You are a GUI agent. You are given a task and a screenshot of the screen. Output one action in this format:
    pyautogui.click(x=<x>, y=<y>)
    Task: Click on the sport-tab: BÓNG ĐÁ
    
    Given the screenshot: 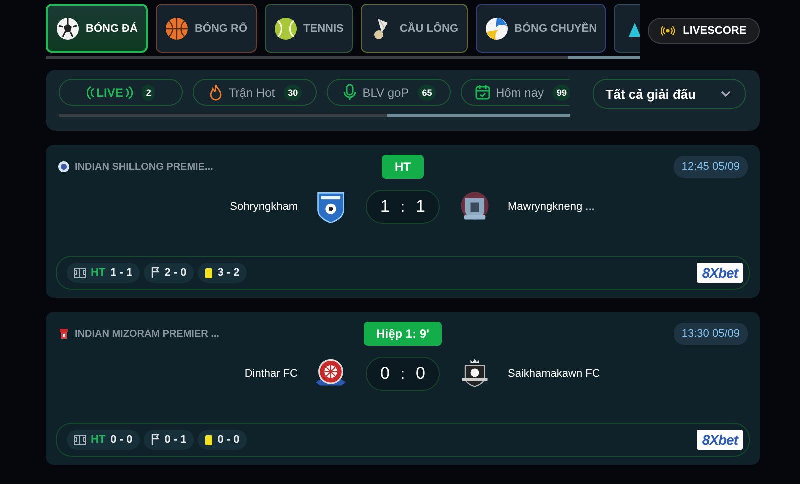 What is the action you would take?
    pyautogui.click(x=97, y=28)
    